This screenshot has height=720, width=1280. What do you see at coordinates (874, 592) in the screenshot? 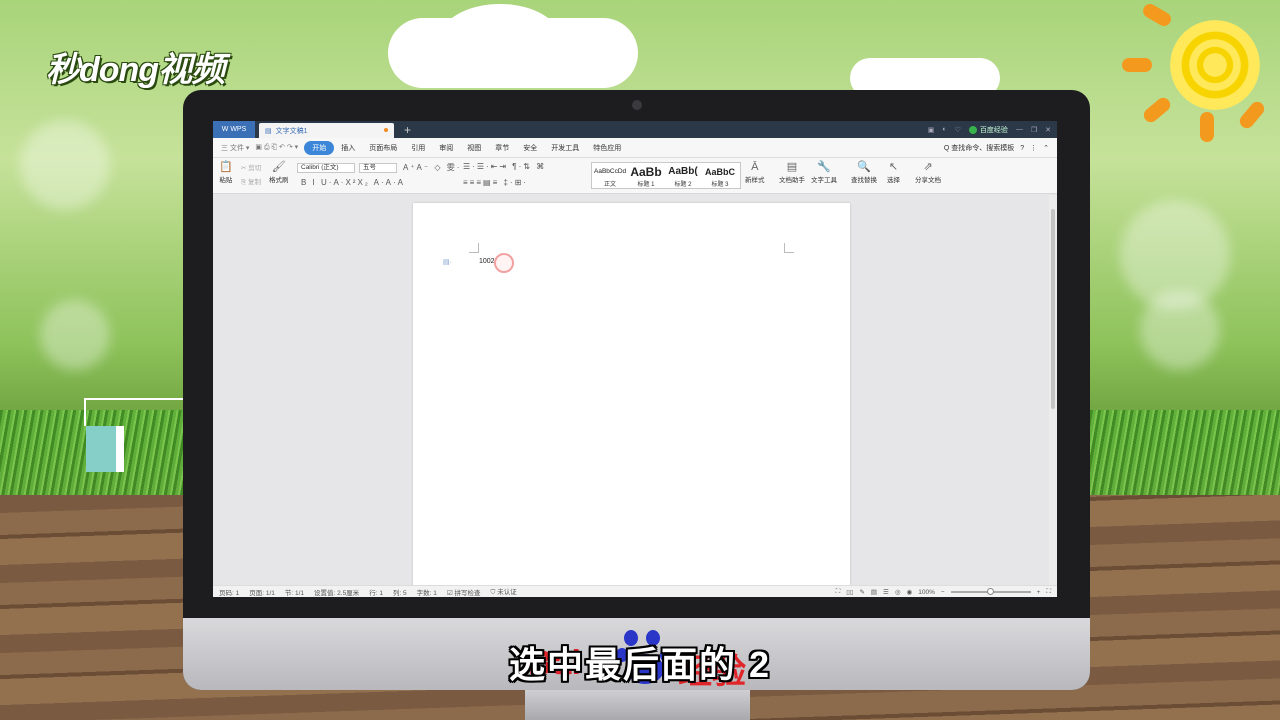
I see `page-view-icon: ▤` at bounding box center [874, 592].